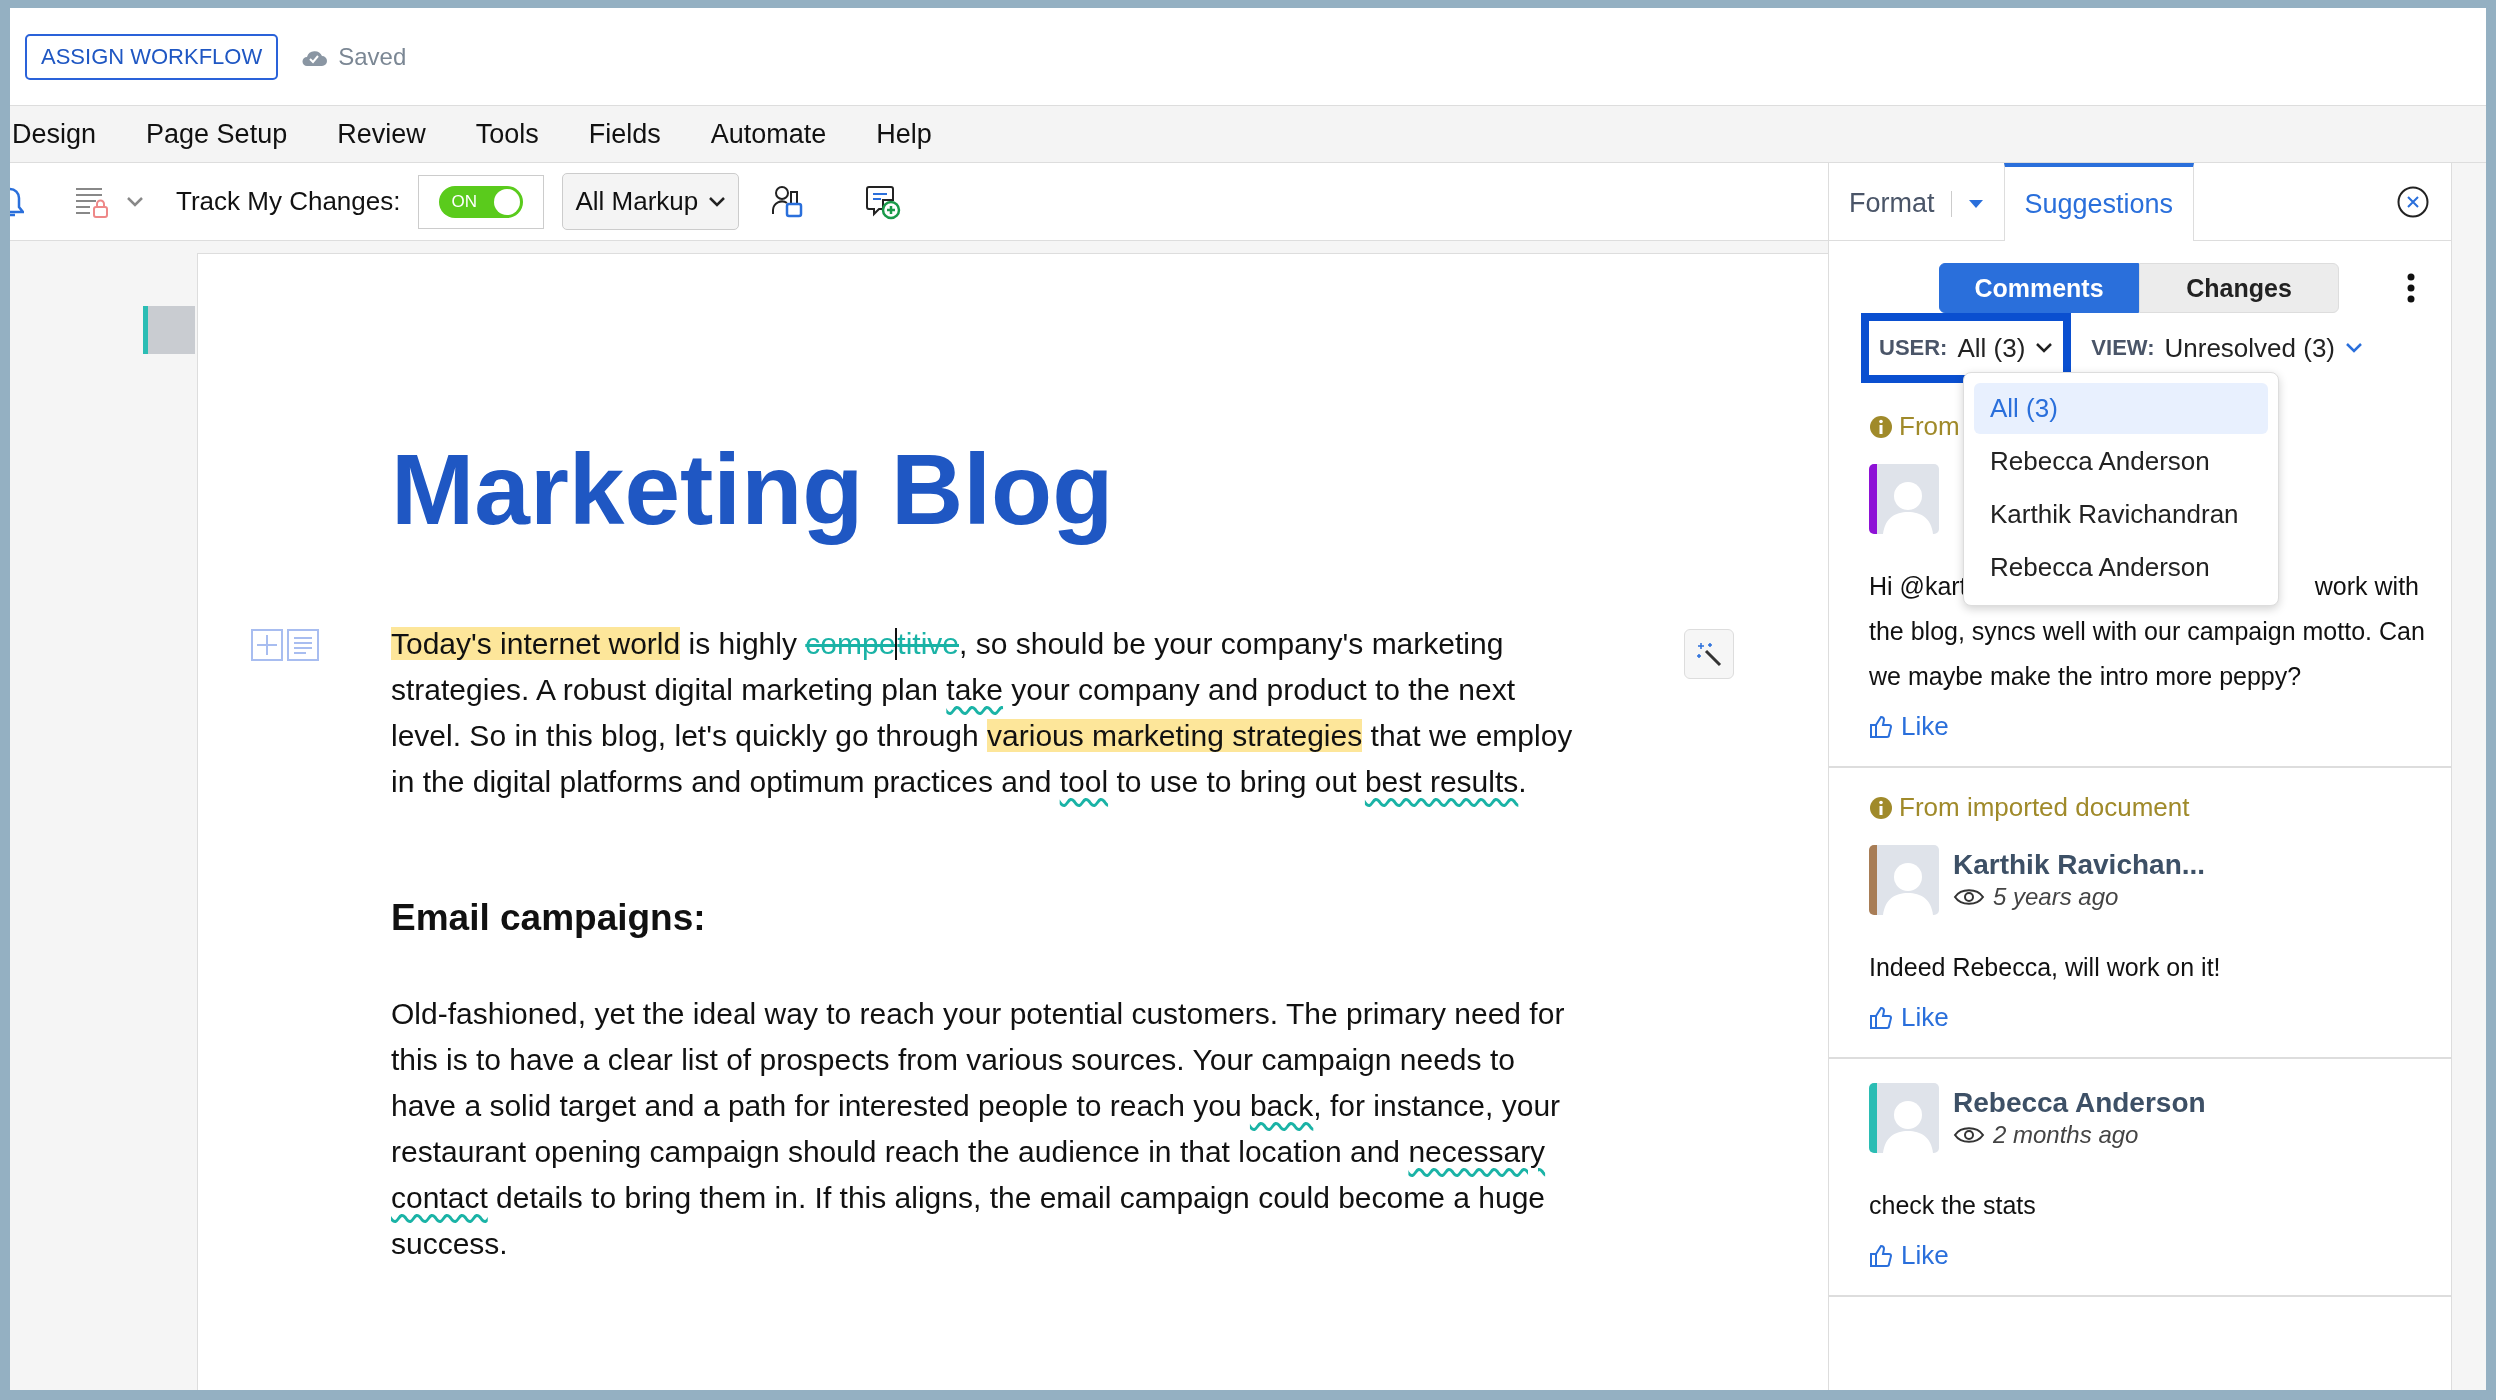  What do you see at coordinates (169, 330) in the screenshot?
I see `comment-marker-avatar` at bounding box center [169, 330].